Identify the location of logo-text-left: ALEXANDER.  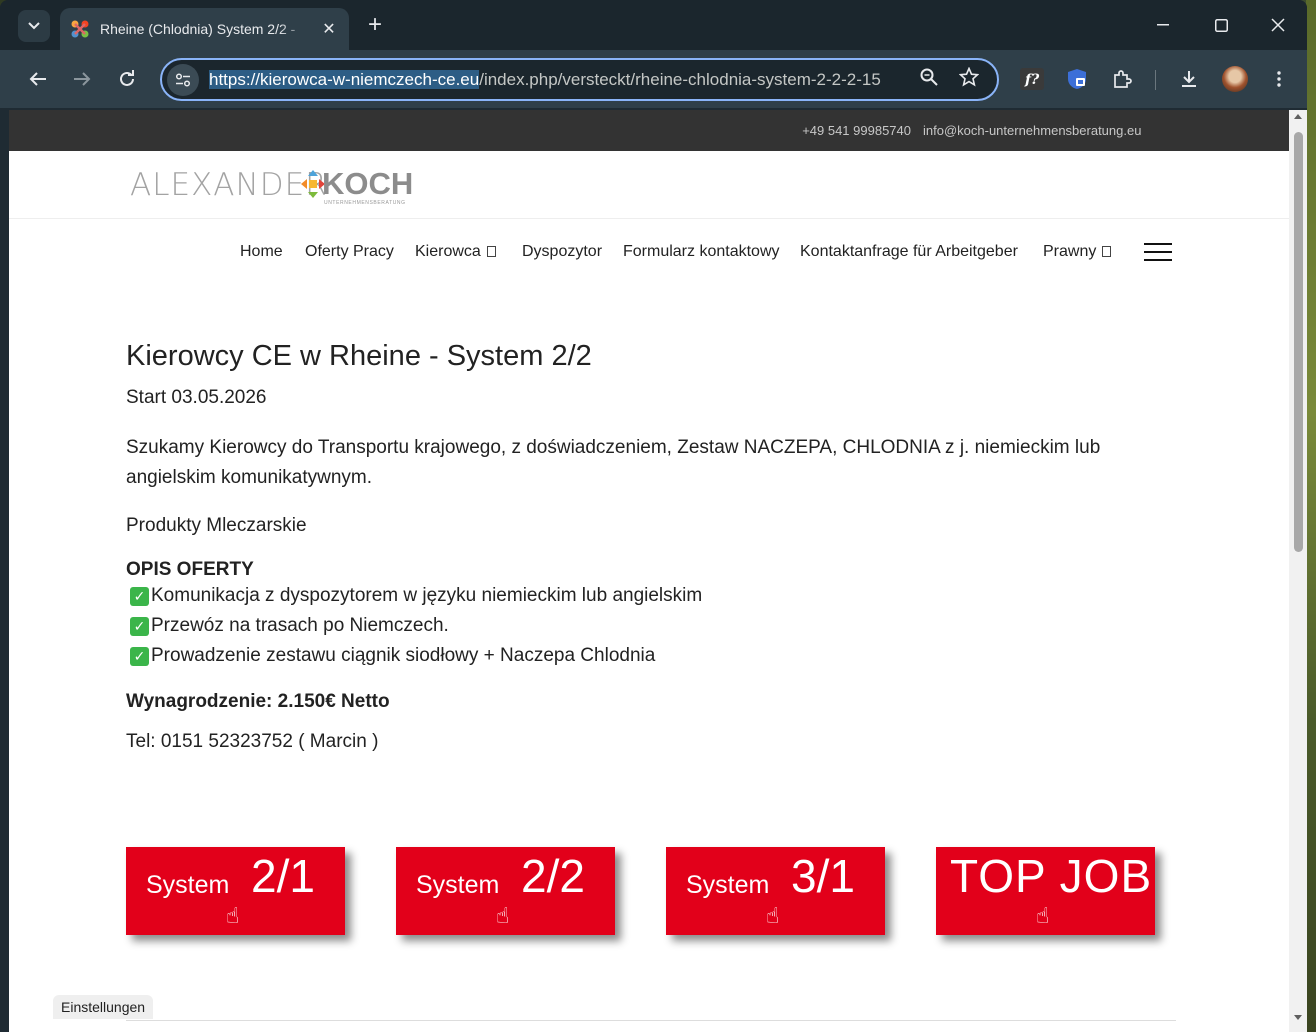
(229, 185).